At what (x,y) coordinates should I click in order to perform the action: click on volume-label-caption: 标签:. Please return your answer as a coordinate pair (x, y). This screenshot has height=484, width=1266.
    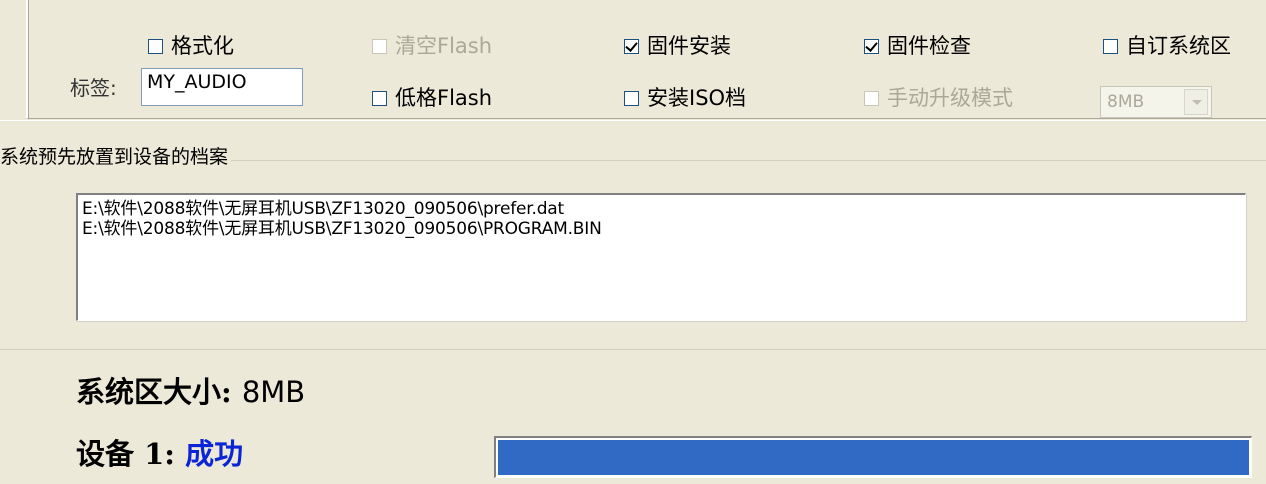
    Looking at the image, I should click on (93, 88).